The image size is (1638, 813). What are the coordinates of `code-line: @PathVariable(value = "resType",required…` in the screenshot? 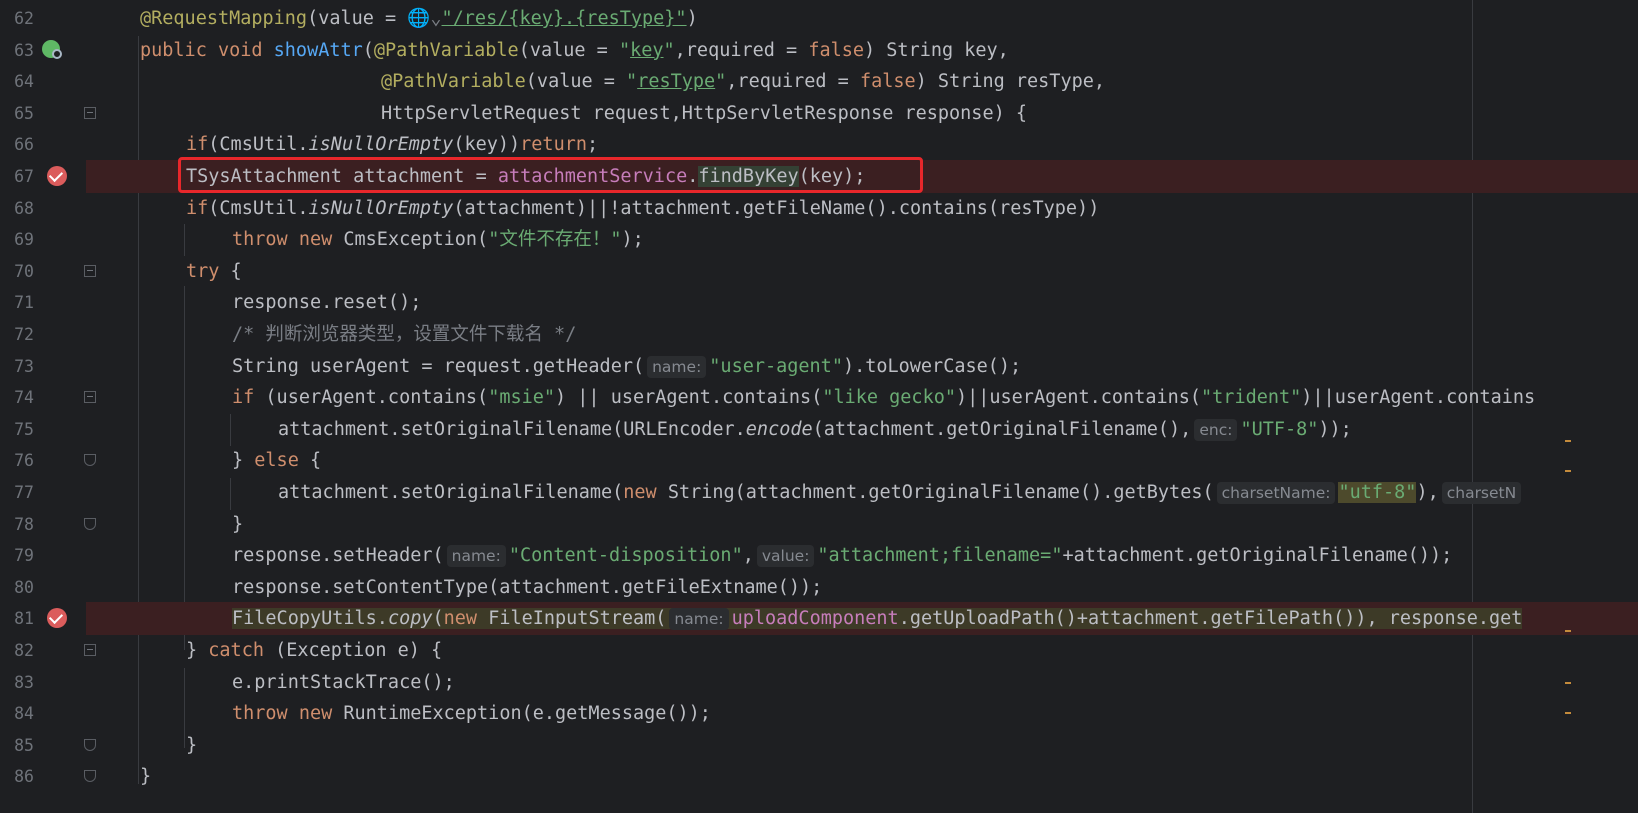 It's located at (862, 81).